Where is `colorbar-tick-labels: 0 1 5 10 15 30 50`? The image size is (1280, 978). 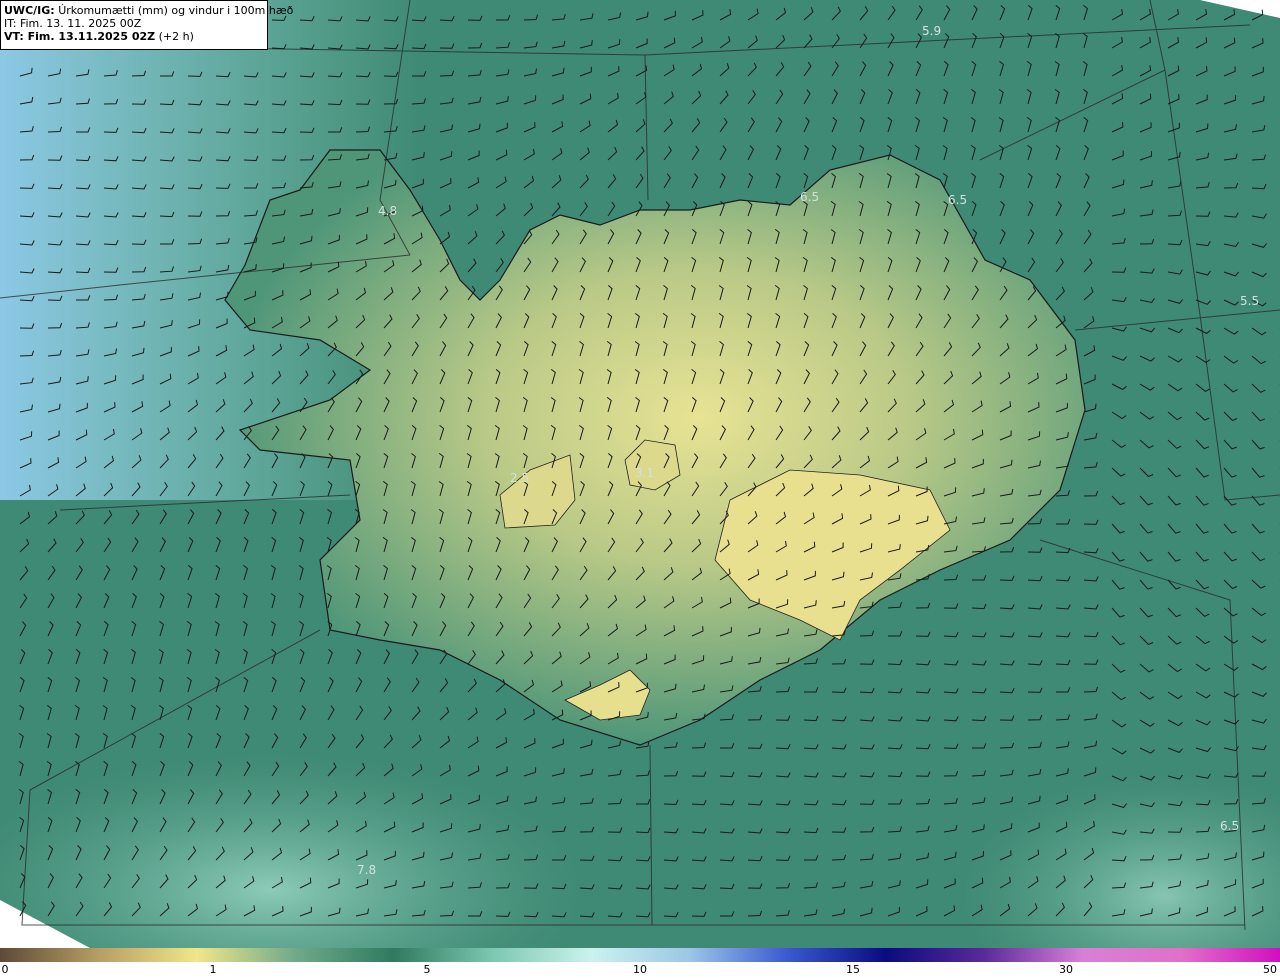 colorbar-tick-labels: 0 1 5 10 15 30 50 is located at coordinates (640, 970).